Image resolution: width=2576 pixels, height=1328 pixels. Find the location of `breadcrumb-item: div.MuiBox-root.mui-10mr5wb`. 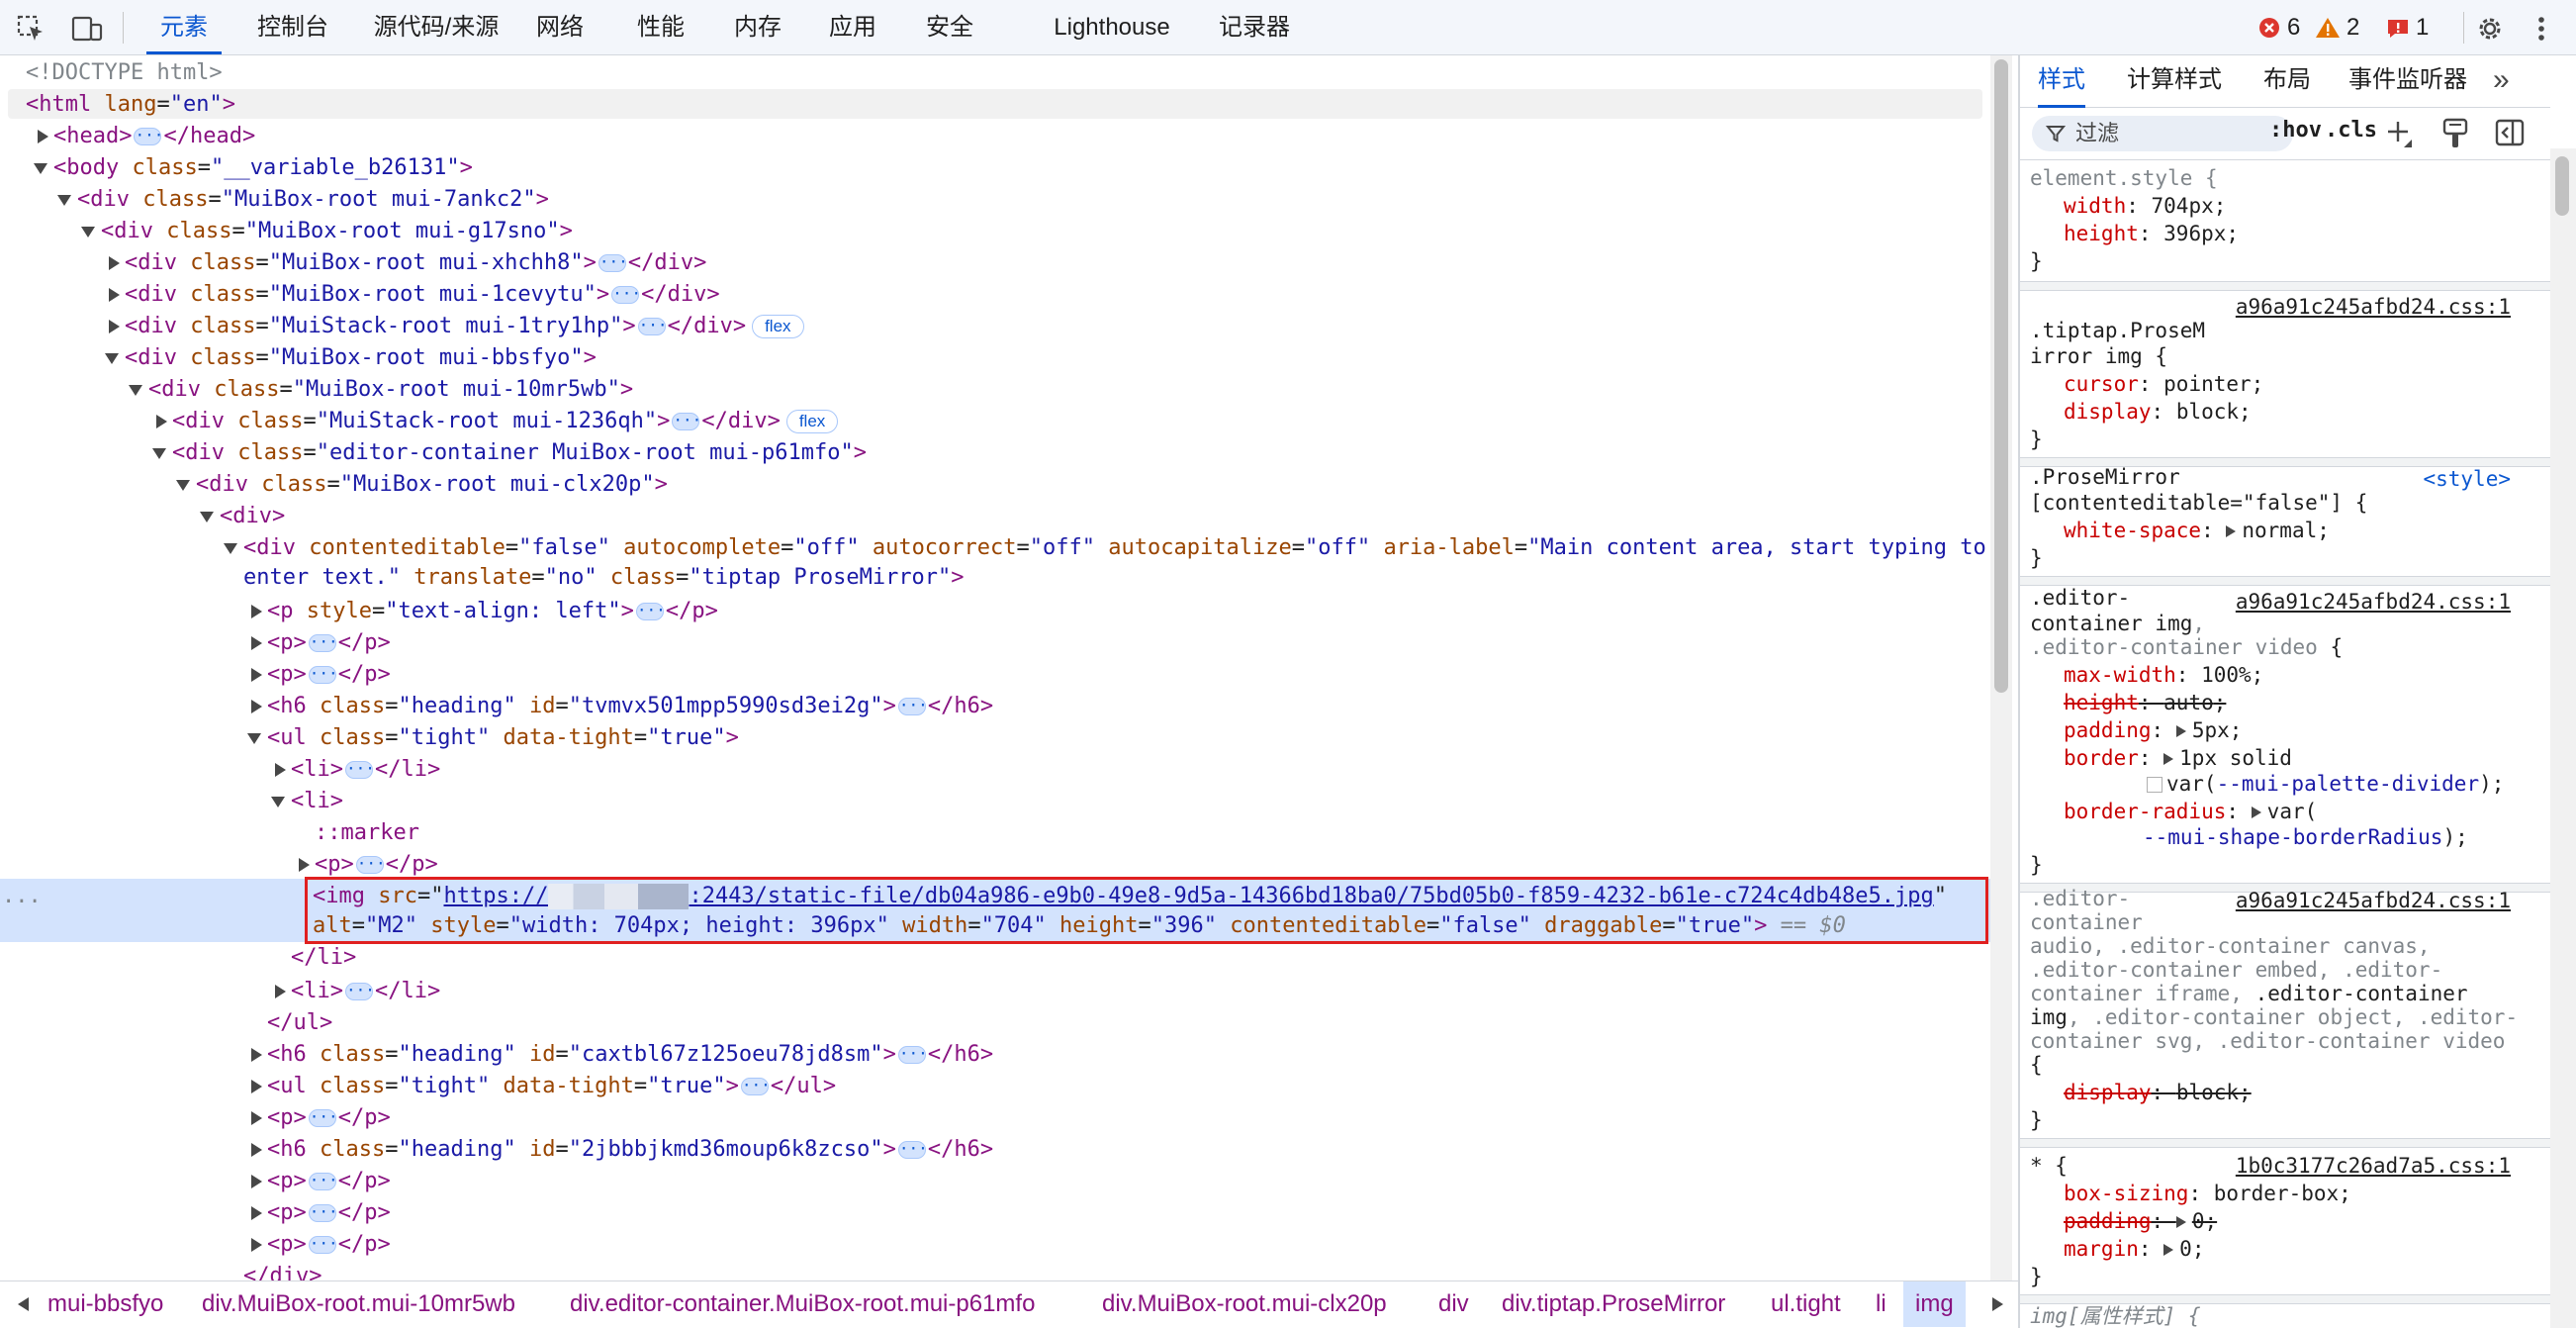

breadcrumb-item: div.MuiBox-root.mui-10mr5wb is located at coordinates (359, 1304).